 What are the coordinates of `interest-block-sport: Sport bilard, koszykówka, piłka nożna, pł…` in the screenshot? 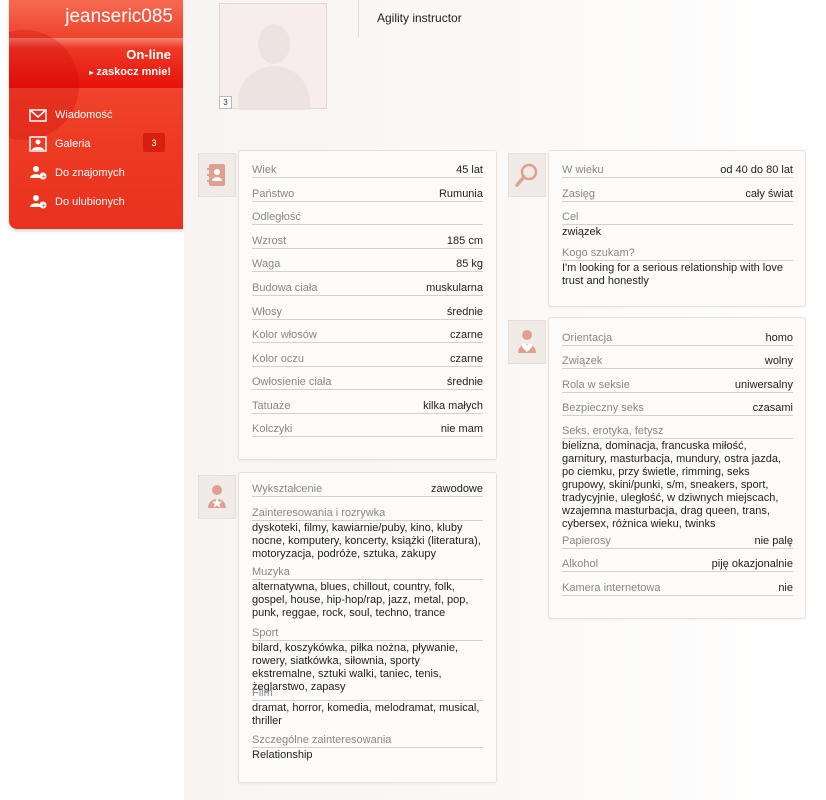 It's located at (367, 660).